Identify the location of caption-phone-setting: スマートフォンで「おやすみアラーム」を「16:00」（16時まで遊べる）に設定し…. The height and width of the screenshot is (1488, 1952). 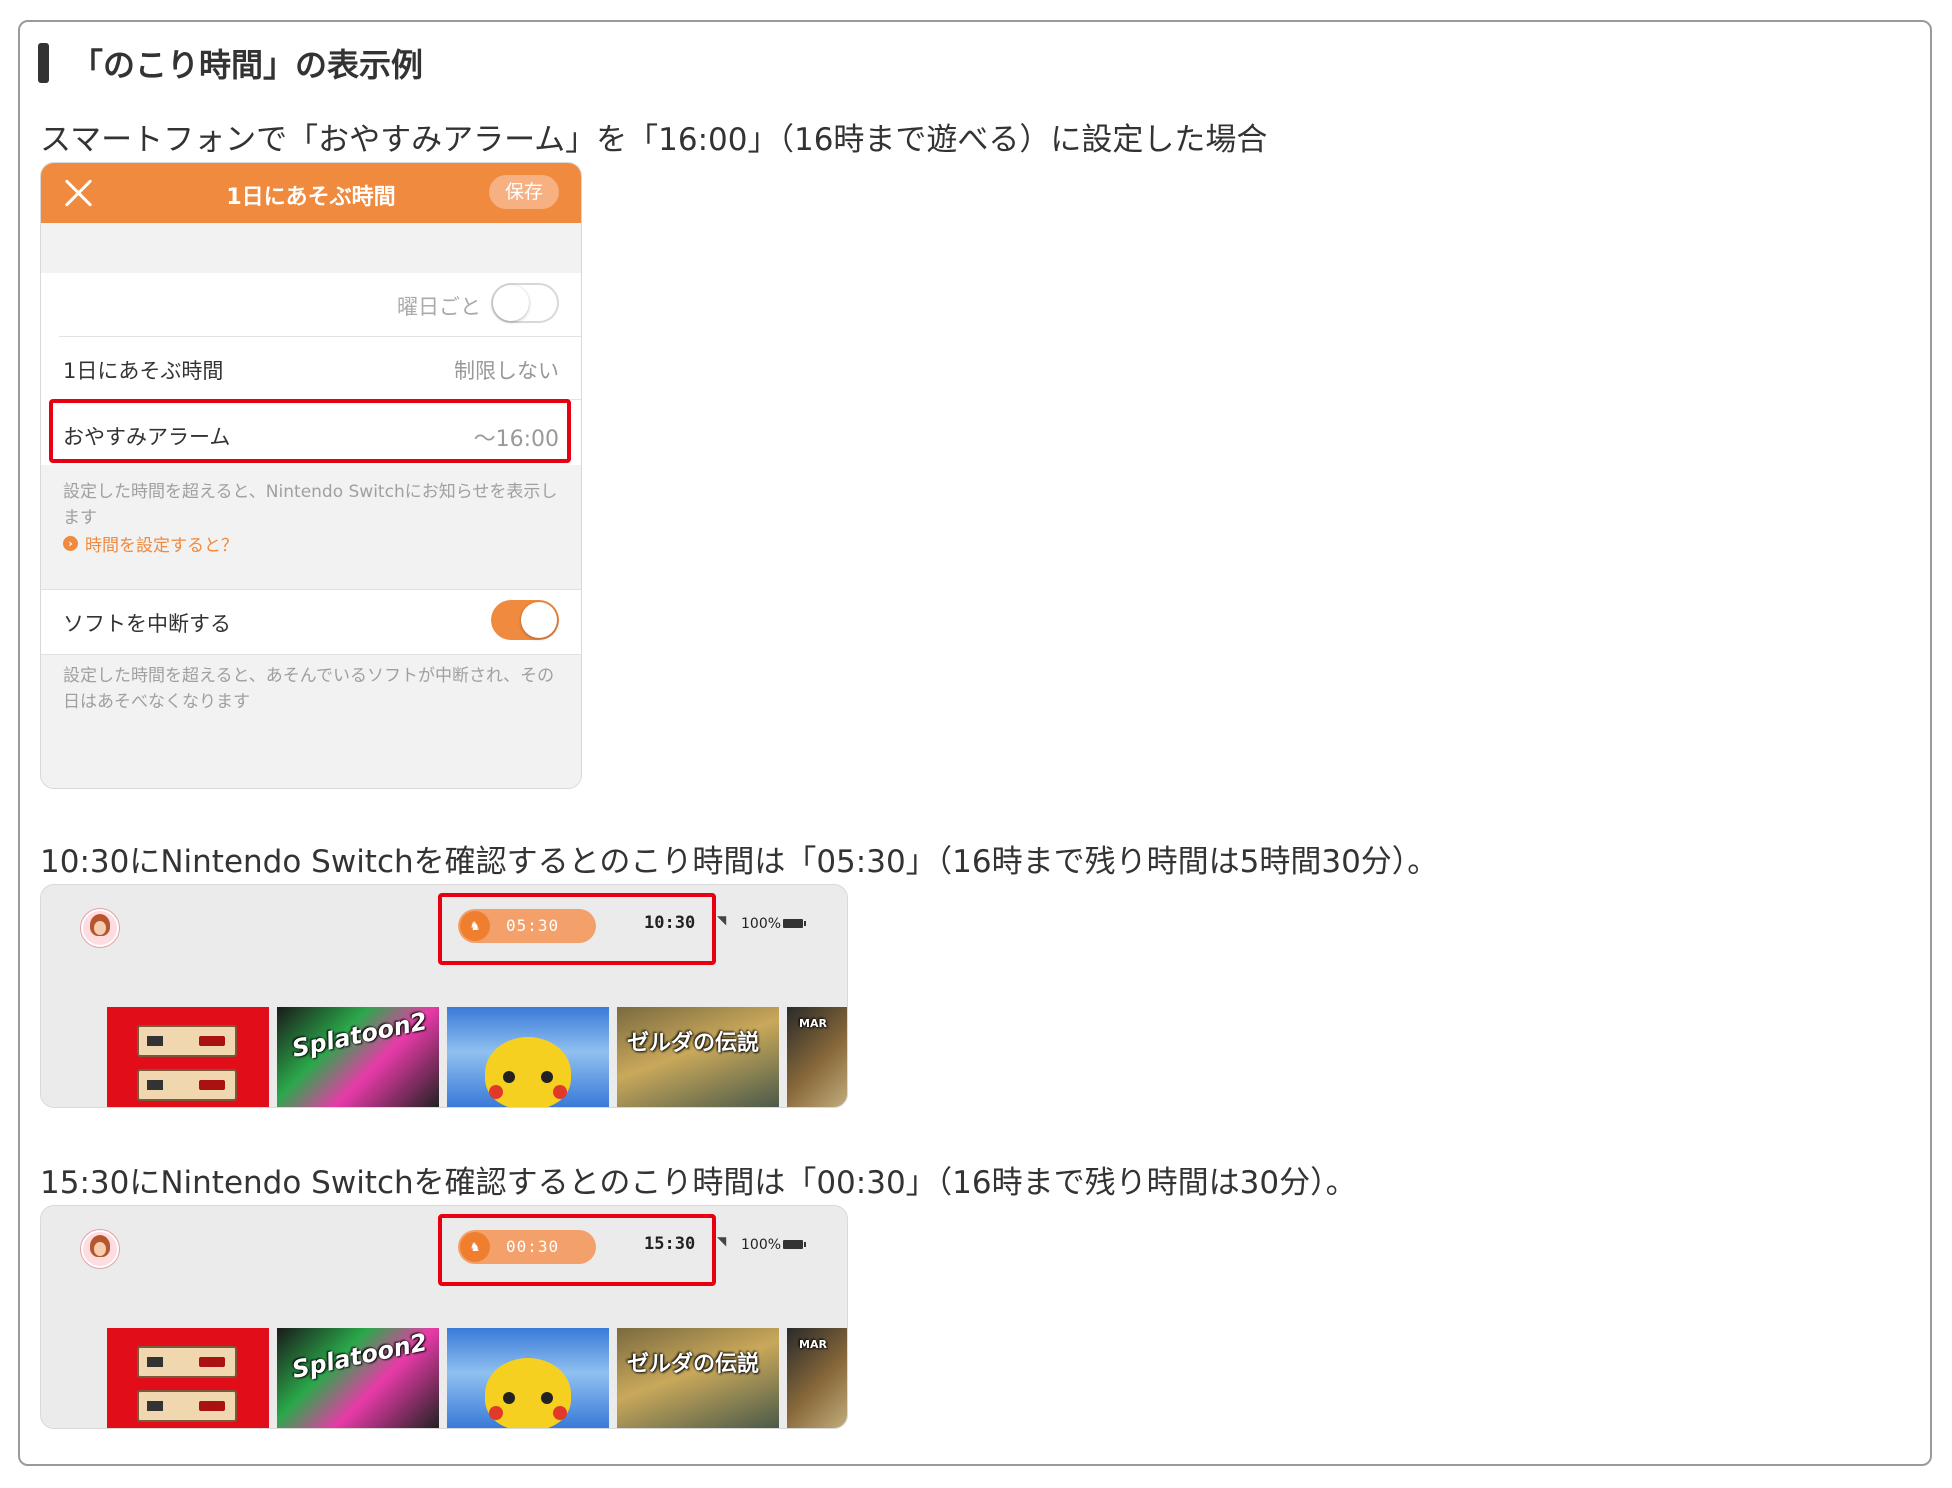
(654, 140).